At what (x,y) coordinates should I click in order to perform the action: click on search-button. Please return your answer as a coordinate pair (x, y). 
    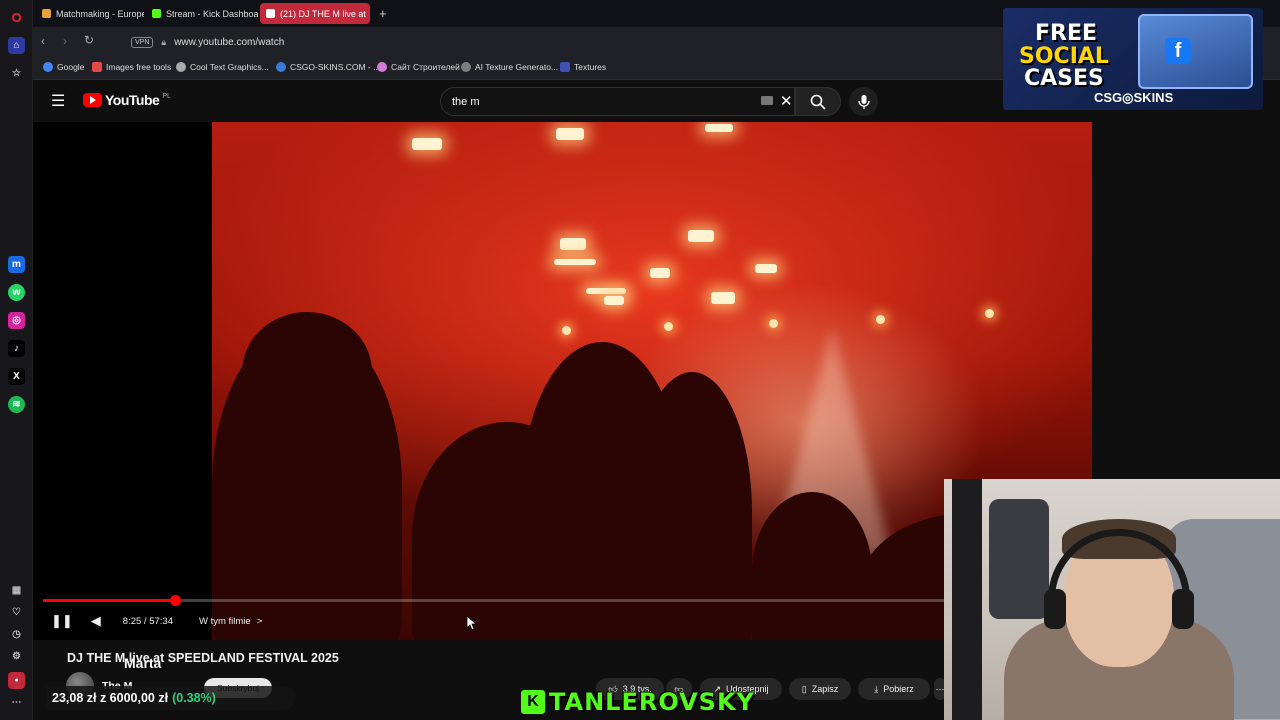
    Looking at the image, I should click on (818, 101).